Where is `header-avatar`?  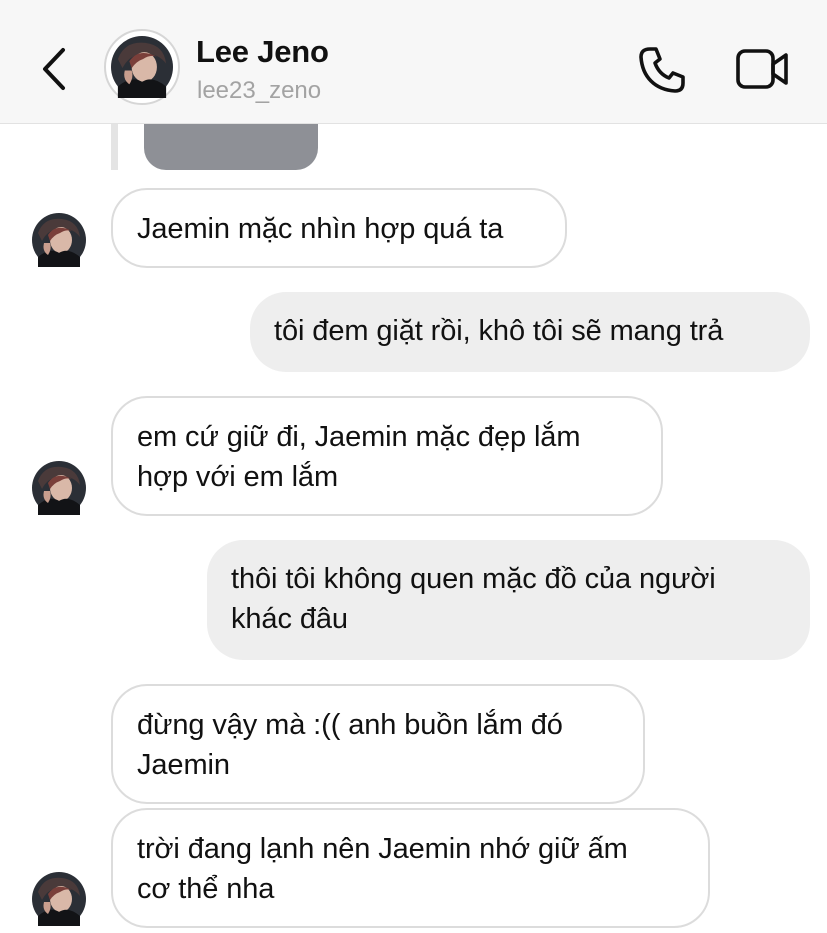
header-avatar is located at coordinates (142, 67).